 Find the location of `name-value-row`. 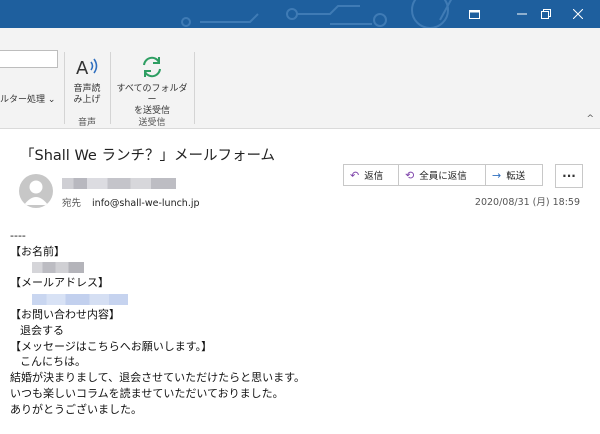

name-value-row is located at coordinates (157, 268).